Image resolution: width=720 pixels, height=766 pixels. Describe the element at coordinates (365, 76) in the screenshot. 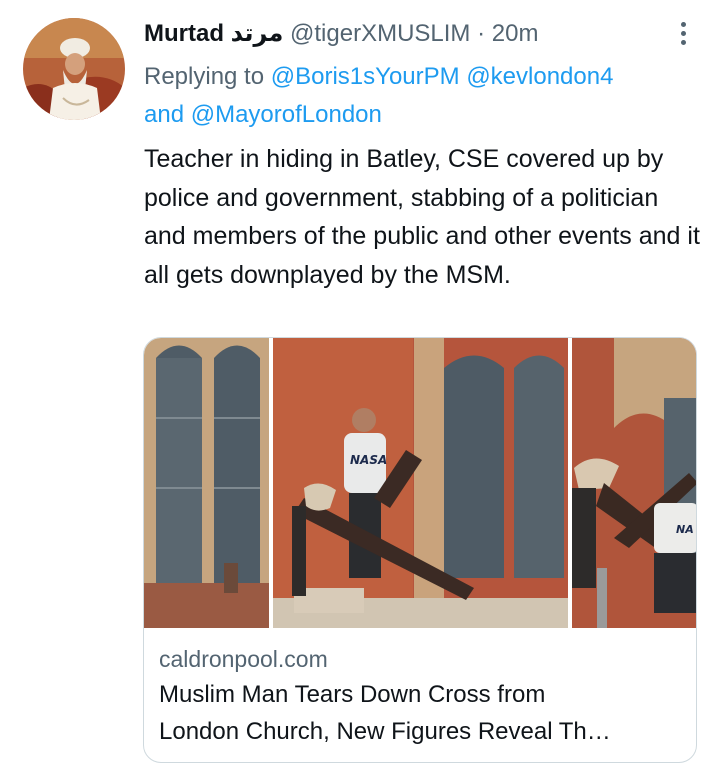

I see `mention-link: @Boris1sYourPM` at that location.